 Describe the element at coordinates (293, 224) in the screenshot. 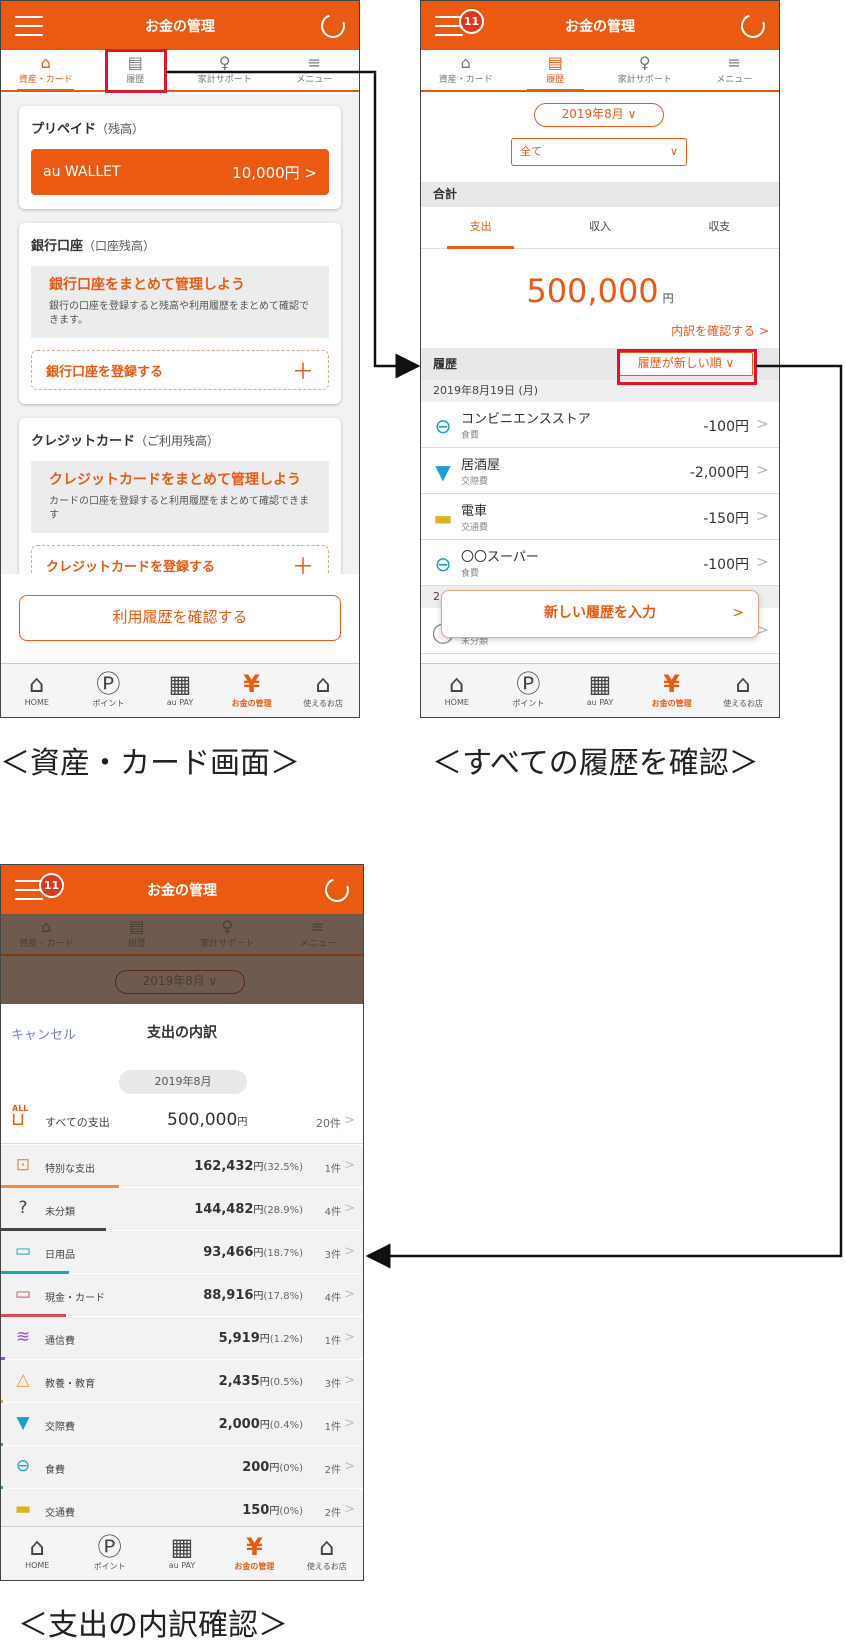

I see `arrow-assets-to-history` at that location.